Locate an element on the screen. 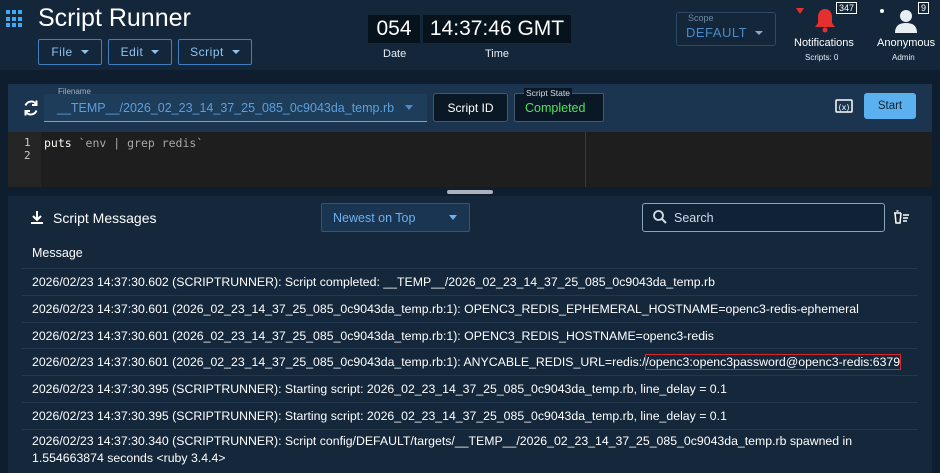 Image resolution: width=940 pixels, height=473 pixels. scope-label: Scope is located at coordinates (701, 18).